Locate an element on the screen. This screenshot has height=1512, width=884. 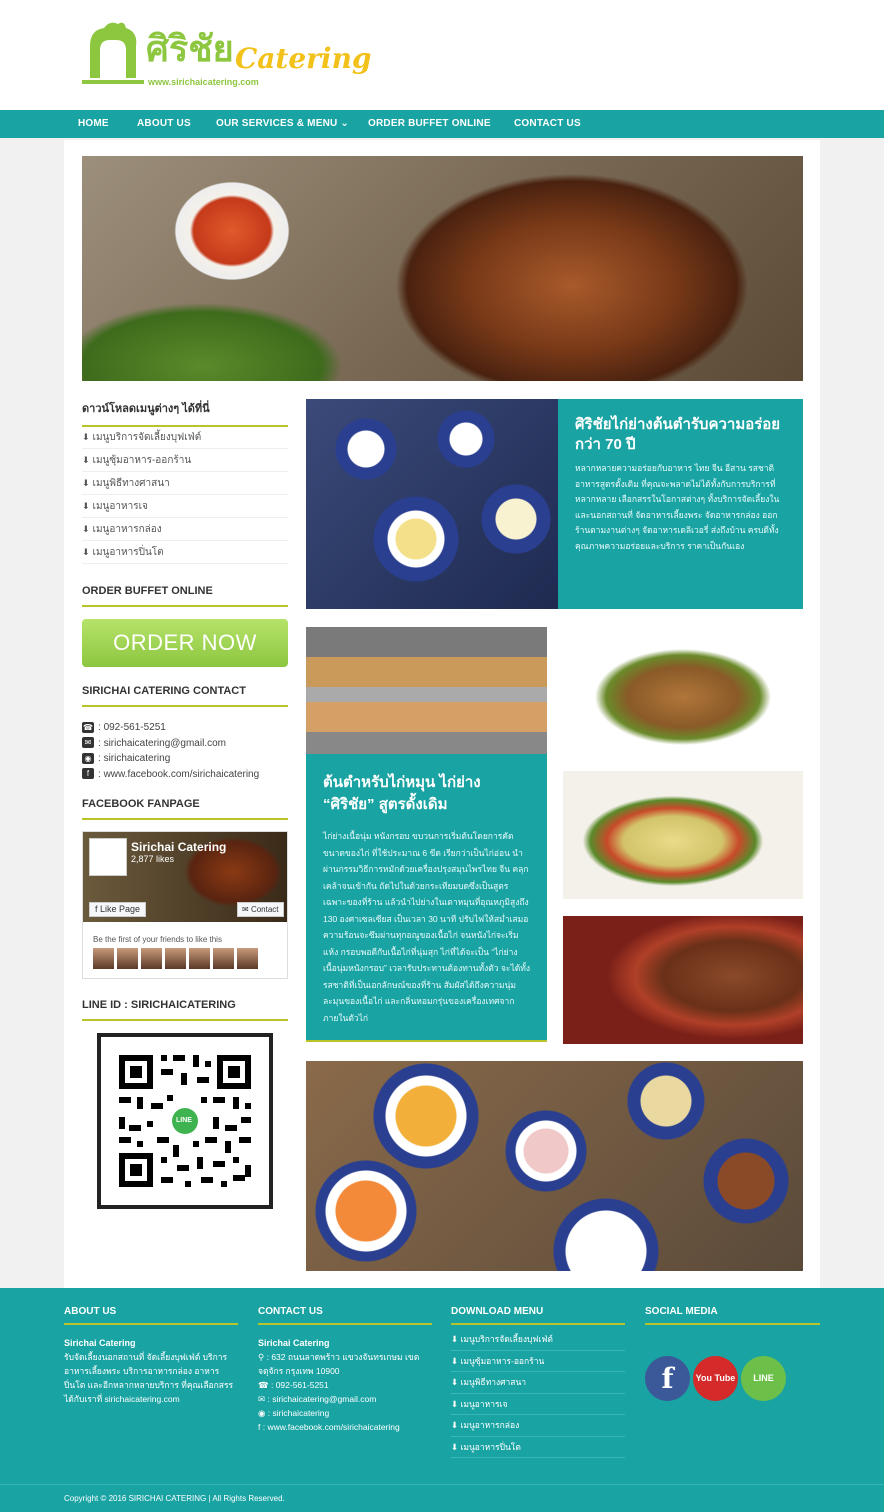
download-menu-heading: ดาวน์โหลดเมนูต่างๆ ได้ที่นี่ is located at coordinates (185, 413).